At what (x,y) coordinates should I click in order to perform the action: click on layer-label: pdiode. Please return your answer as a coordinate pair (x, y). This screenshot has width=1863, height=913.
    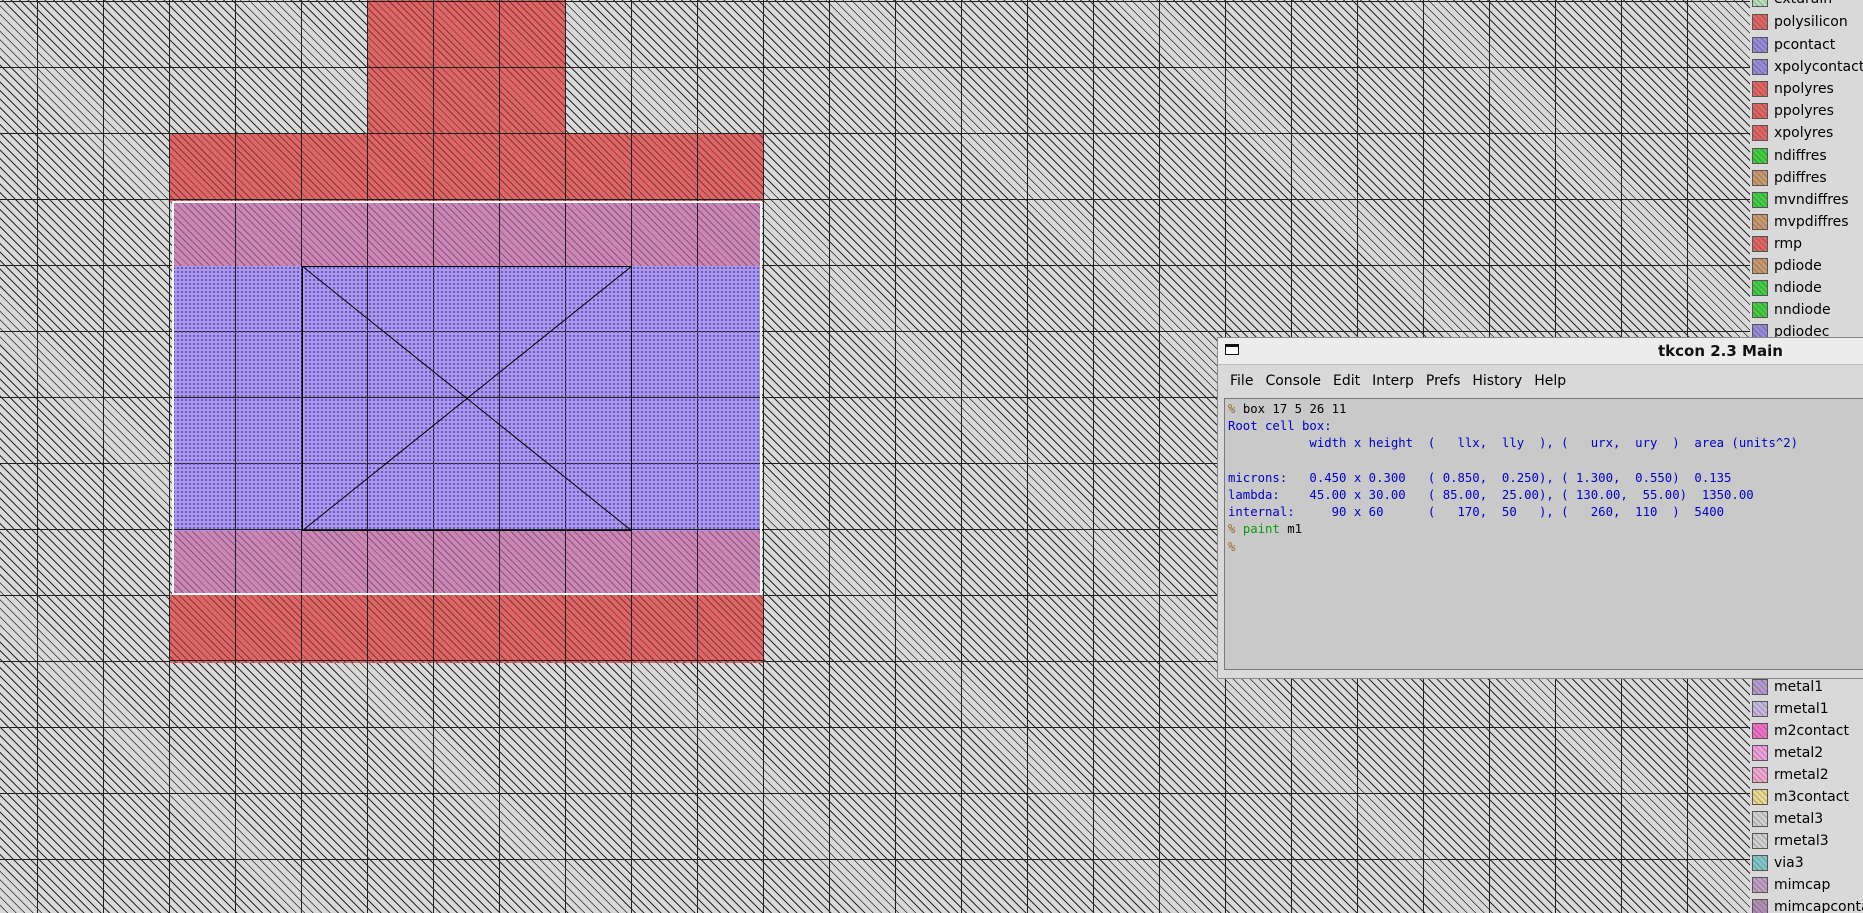
    Looking at the image, I should click on (1798, 266).